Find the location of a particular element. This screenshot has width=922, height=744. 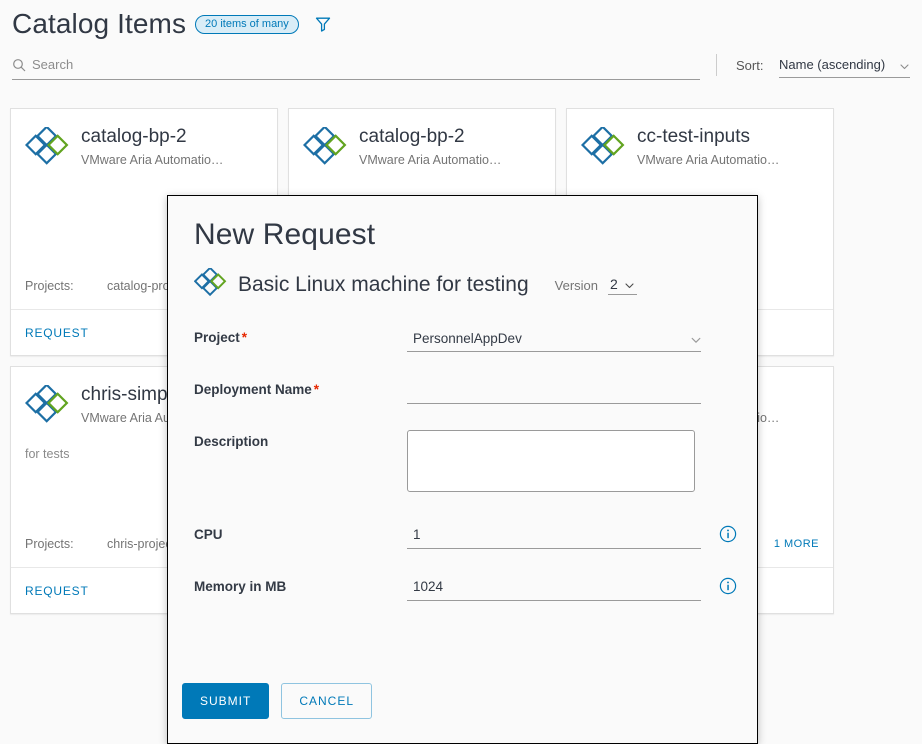

deployment-name-field is located at coordinates (554, 391).